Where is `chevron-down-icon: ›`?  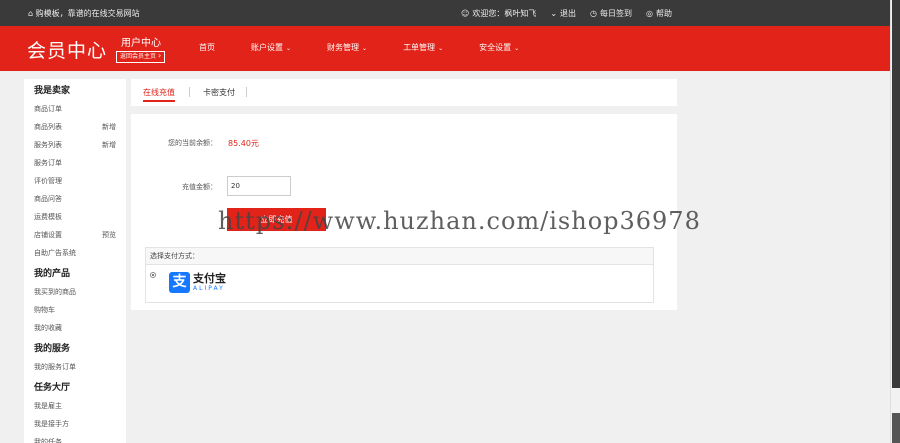 chevron-down-icon: › is located at coordinates (159, 55).